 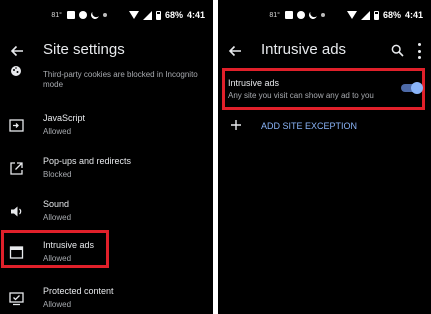 What do you see at coordinates (106, 169) in the screenshot?
I see `setting-popups: Pop-ups and redirects Blocked` at bounding box center [106, 169].